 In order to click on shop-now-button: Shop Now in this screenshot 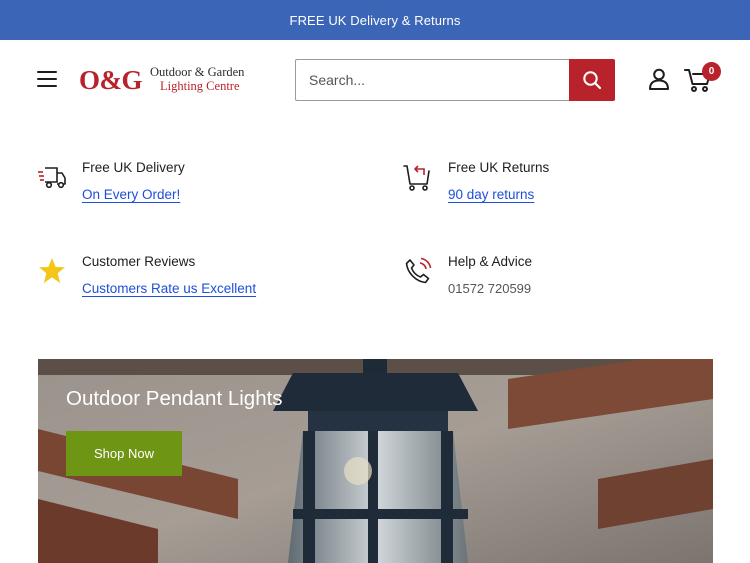, I will do `click(124, 453)`.